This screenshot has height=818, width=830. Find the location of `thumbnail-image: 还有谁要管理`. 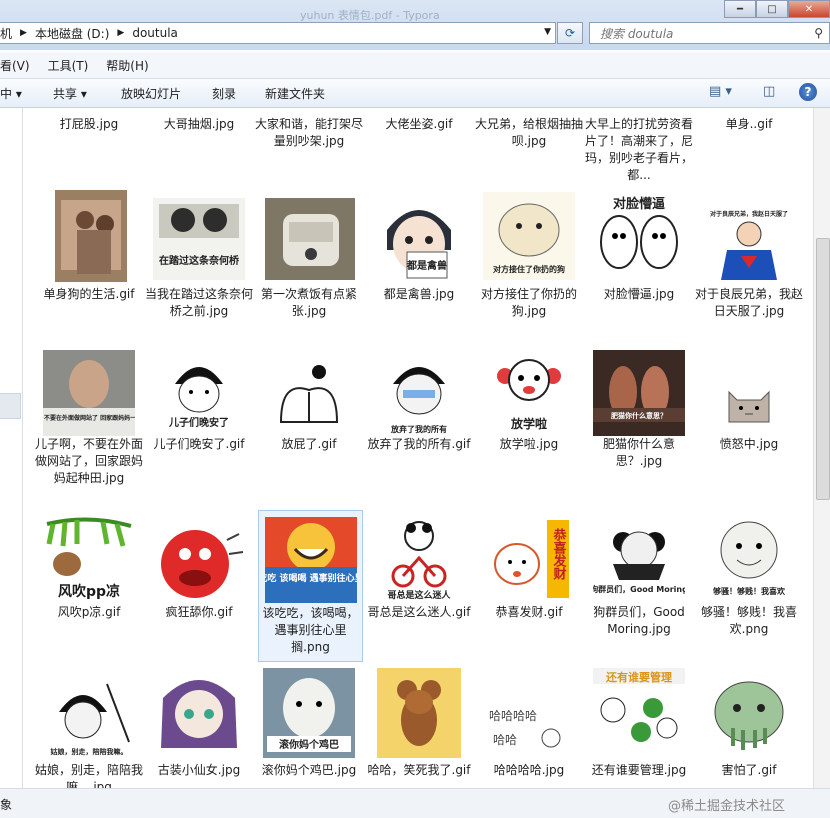

thumbnail-image: 还有谁要管理 is located at coordinates (639, 713).